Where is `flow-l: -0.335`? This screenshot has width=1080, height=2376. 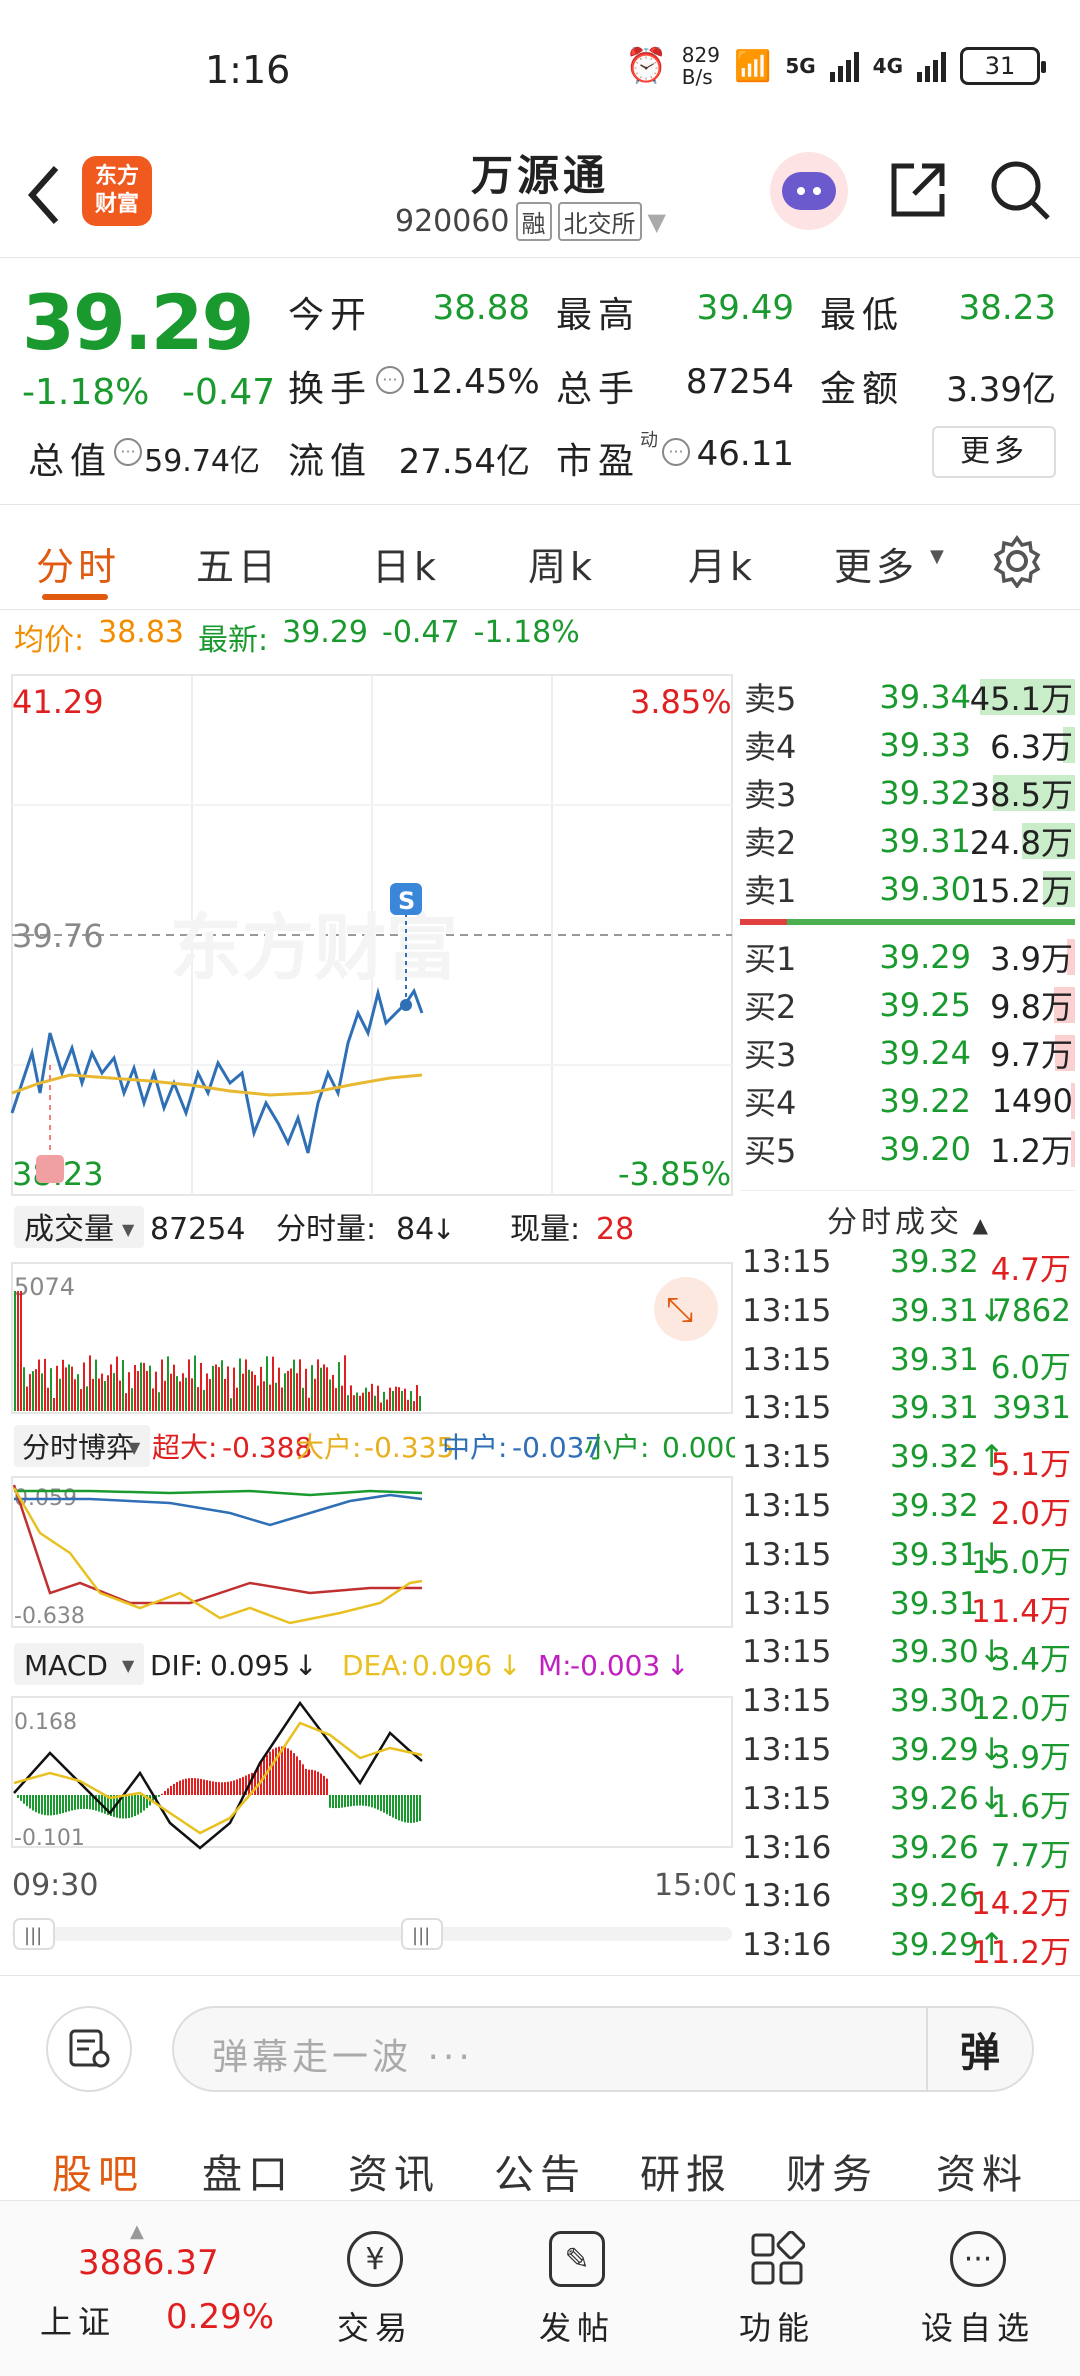 flow-l: -0.335 is located at coordinates (409, 1447).